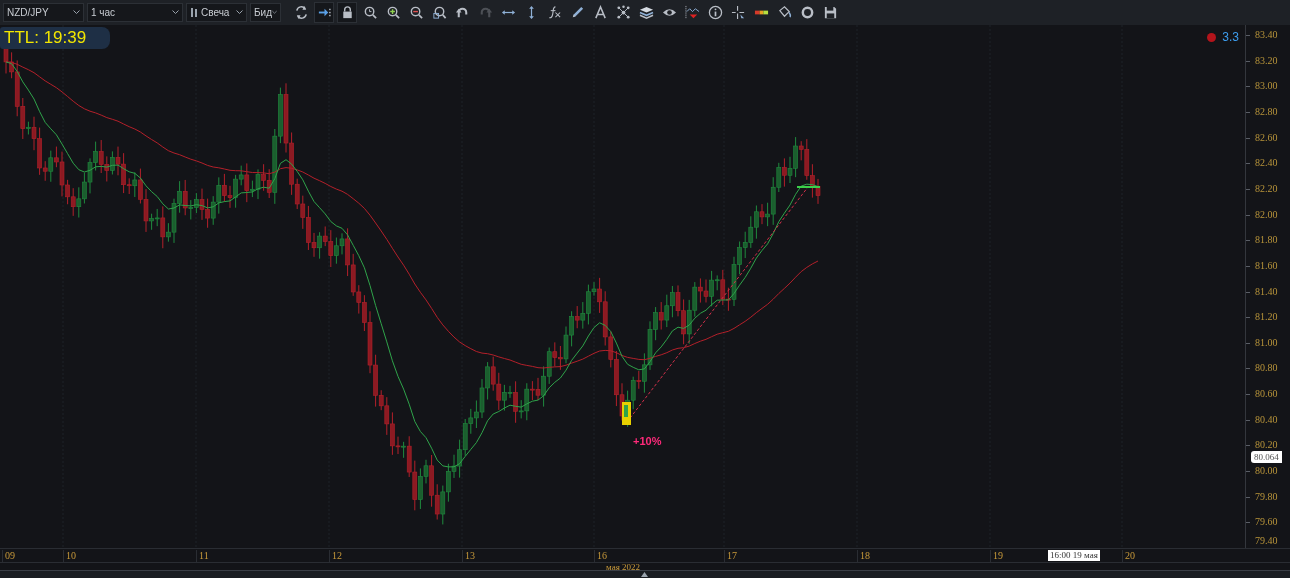  What do you see at coordinates (1266, 419) in the screenshot?
I see `price-label: 80.40` at bounding box center [1266, 419].